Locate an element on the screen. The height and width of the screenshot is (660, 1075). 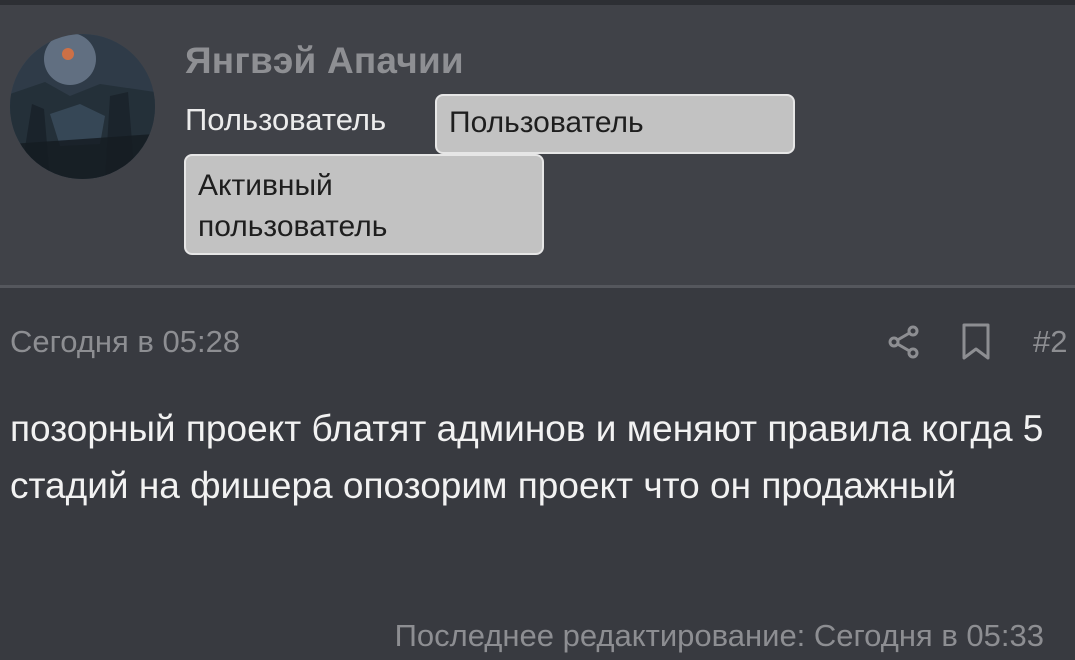
share-icon is located at coordinates (903, 342).